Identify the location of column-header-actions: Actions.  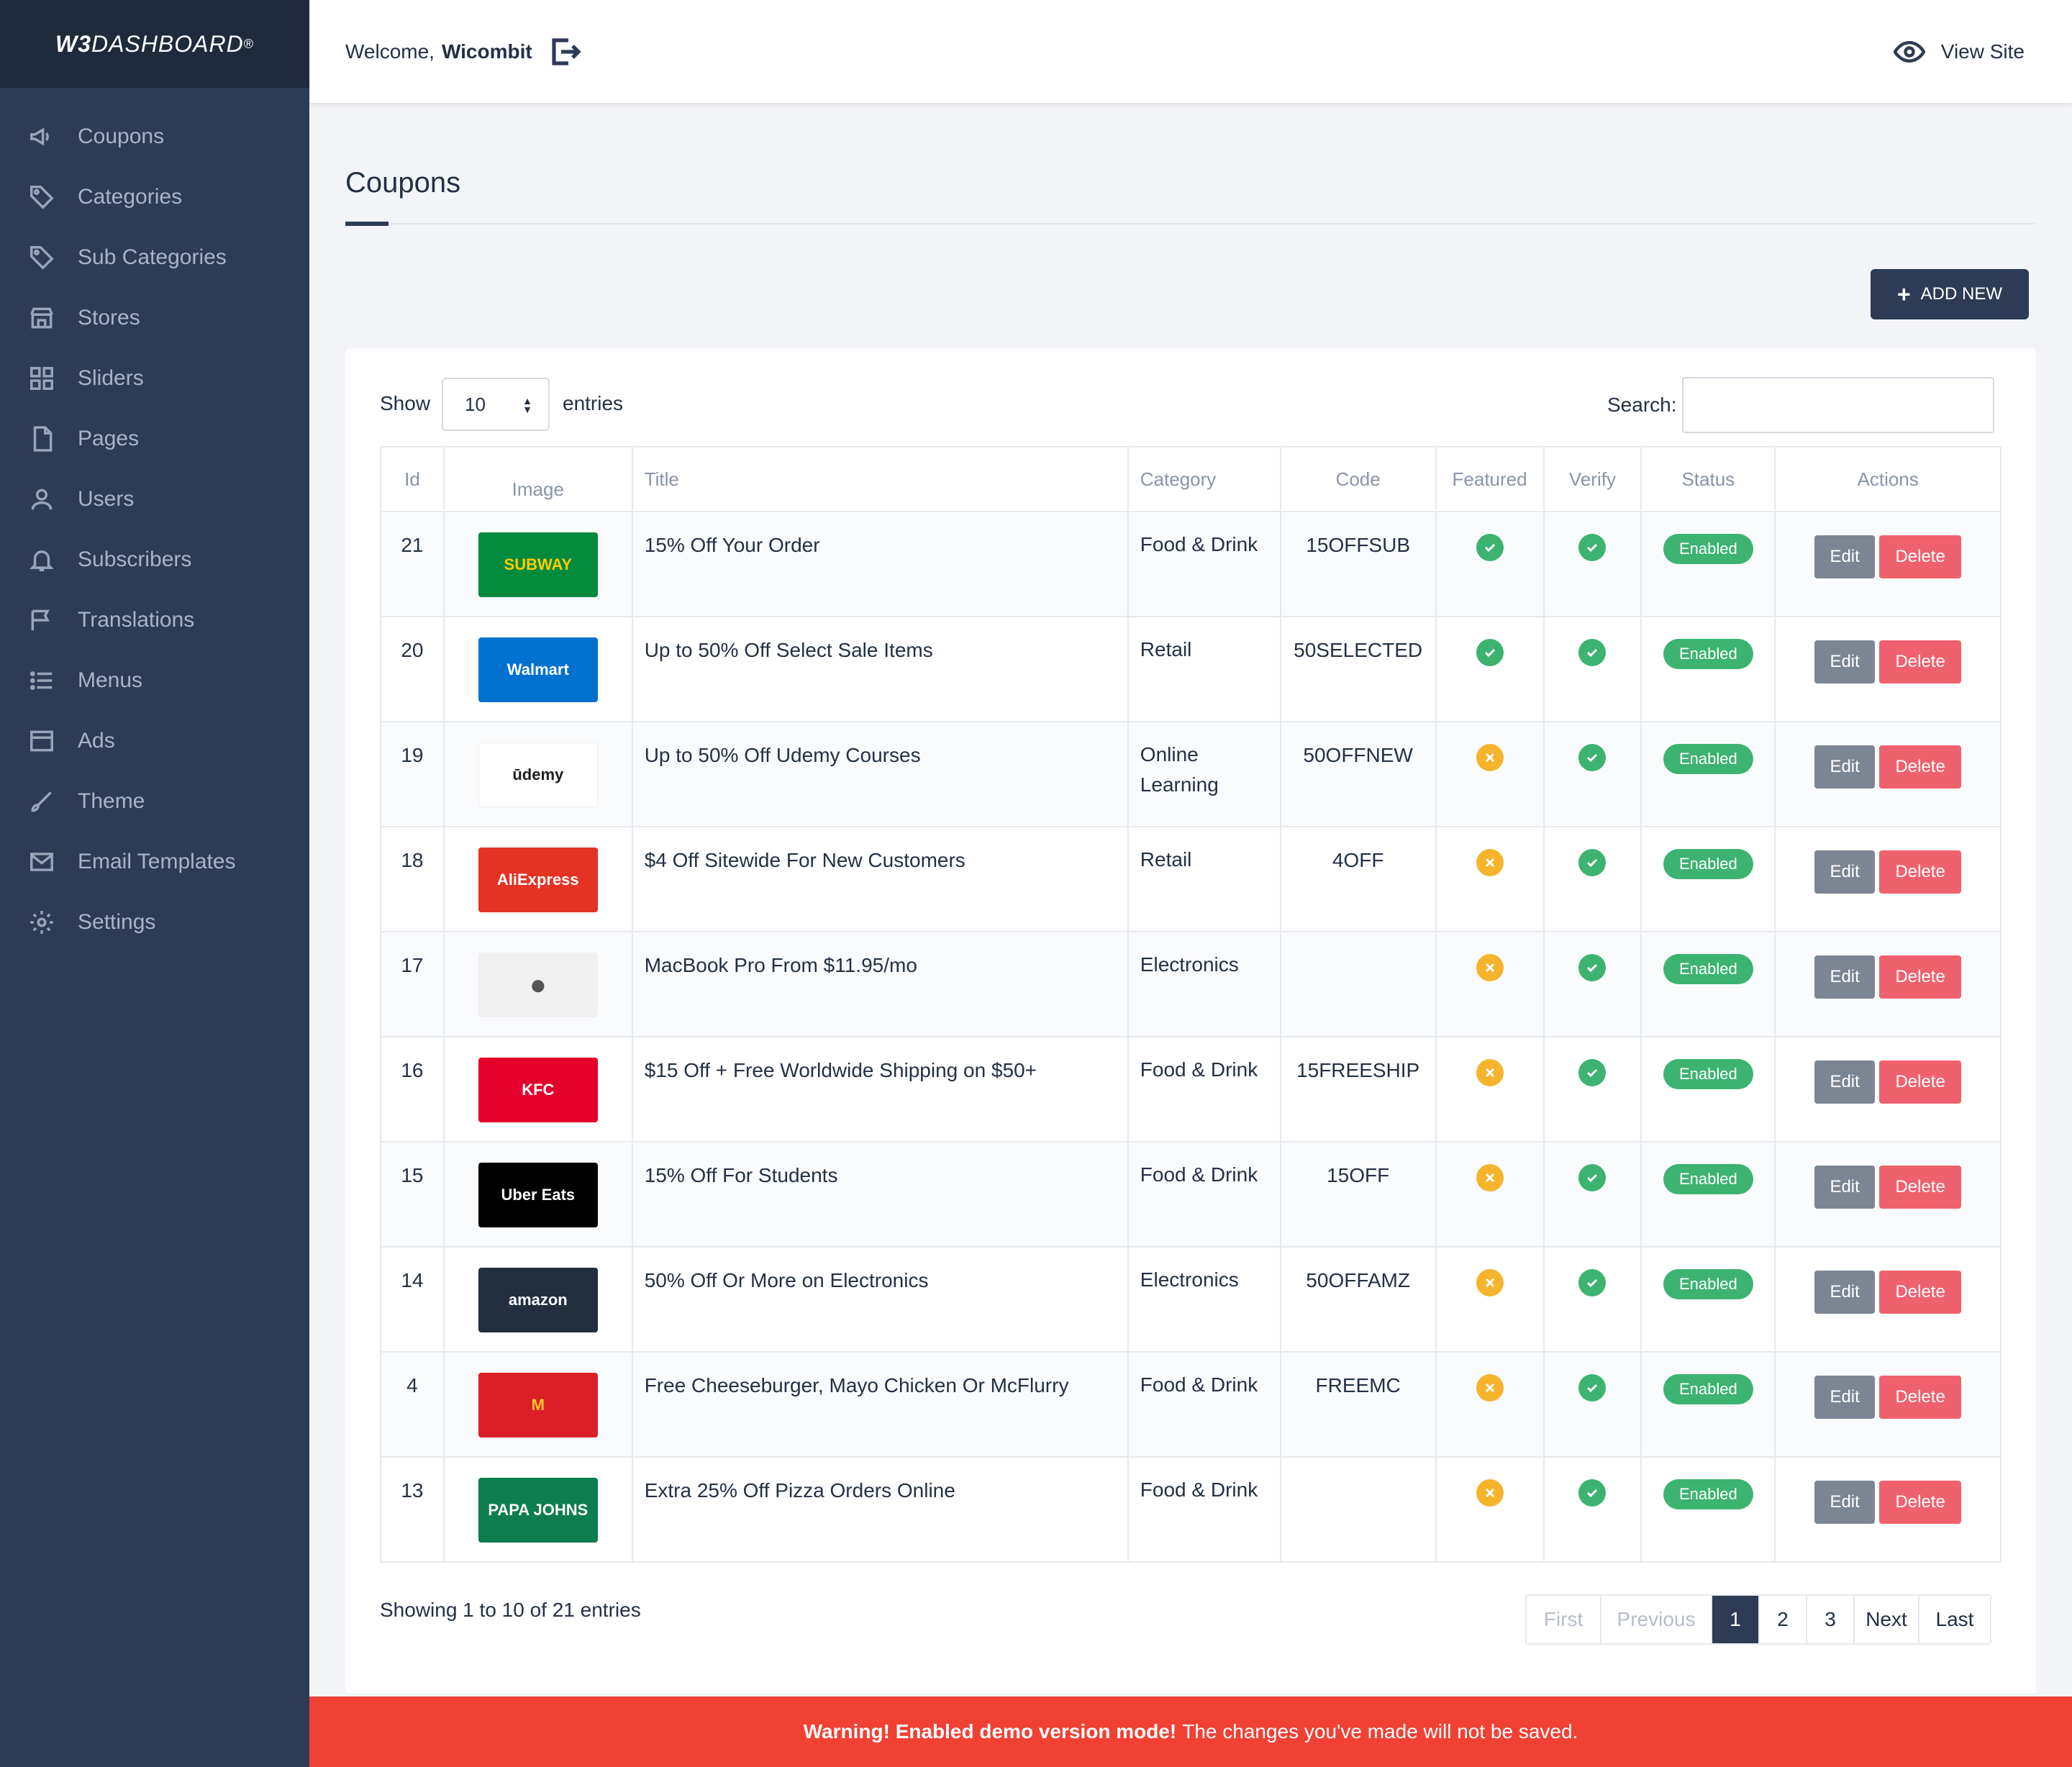
(1887, 479).